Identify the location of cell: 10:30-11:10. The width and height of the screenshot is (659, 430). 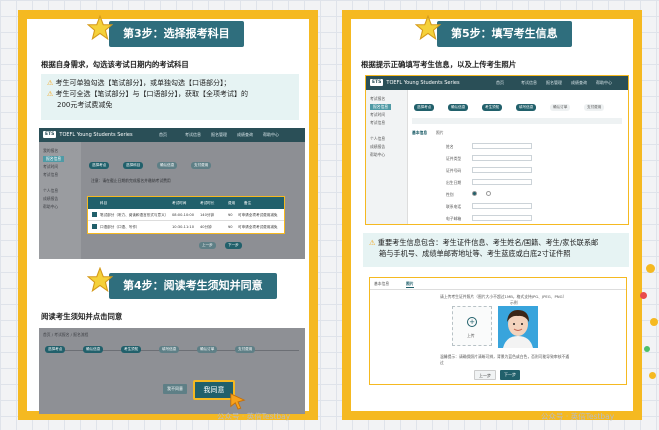
(183, 227).